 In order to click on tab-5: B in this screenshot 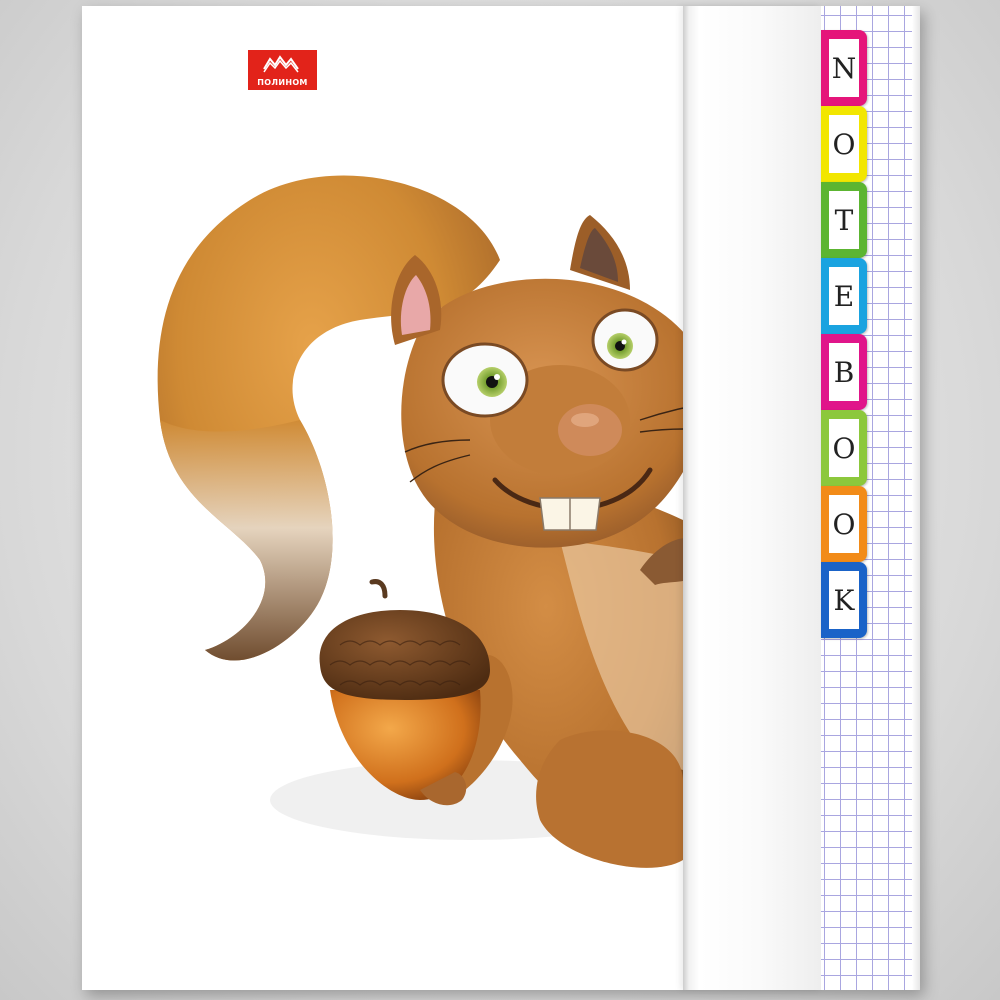, I will do `click(844, 372)`.